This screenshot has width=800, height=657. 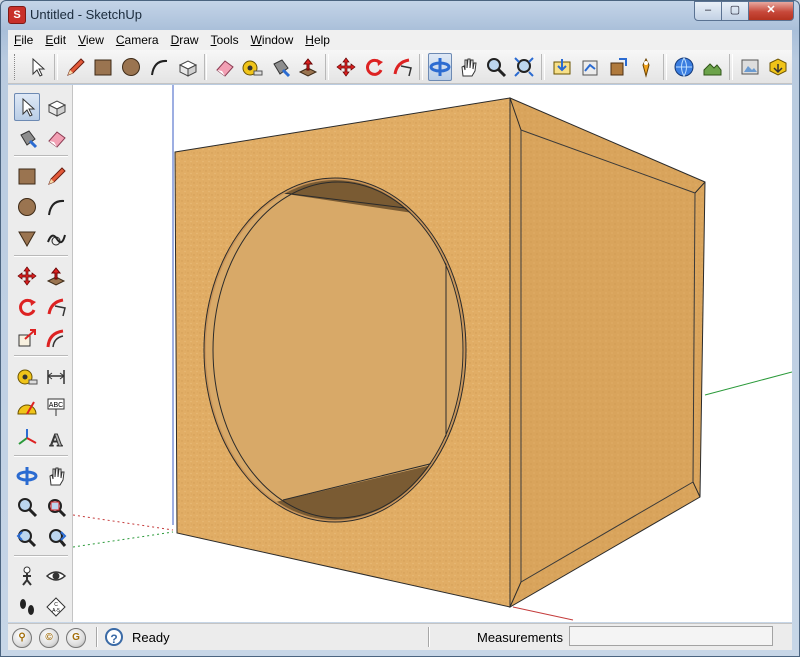 I want to click on red-axis, so click(x=543, y=613).